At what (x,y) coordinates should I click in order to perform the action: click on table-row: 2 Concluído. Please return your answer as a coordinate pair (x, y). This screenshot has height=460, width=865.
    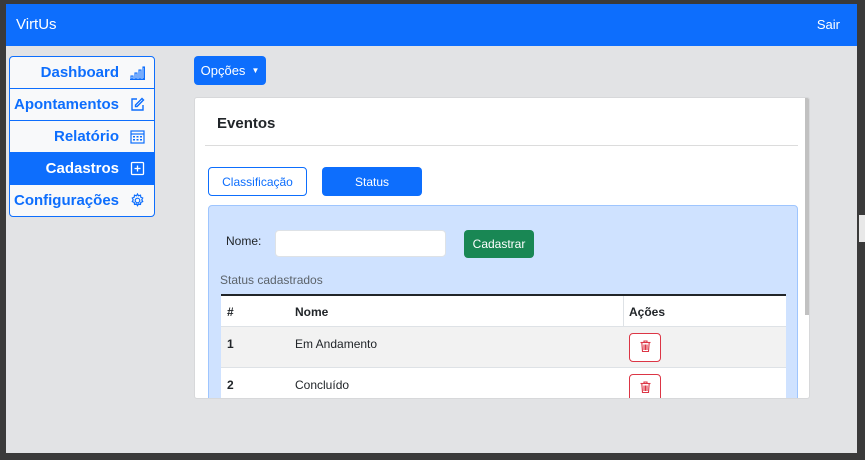
    Looking at the image, I should click on (503, 383).